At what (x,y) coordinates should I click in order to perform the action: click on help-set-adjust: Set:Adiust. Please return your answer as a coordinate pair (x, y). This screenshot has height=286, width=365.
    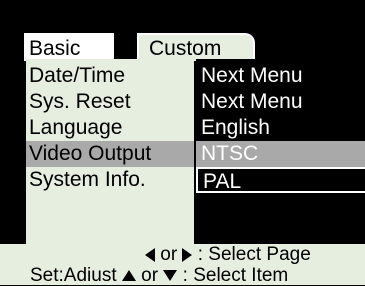
    Looking at the image, I should click on (73, 275).